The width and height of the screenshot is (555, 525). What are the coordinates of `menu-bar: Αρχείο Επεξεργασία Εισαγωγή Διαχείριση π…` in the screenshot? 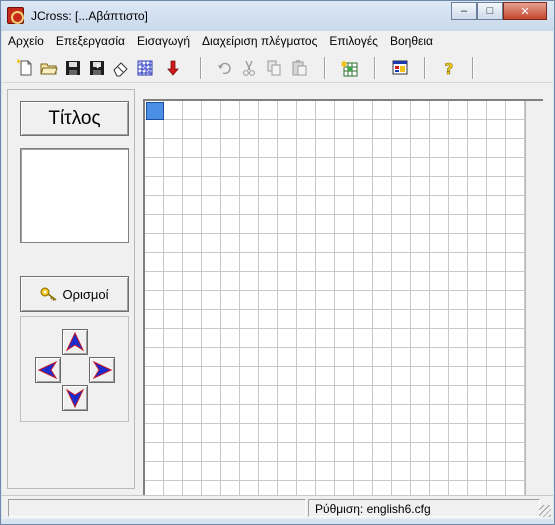 It's located at (277, 41).